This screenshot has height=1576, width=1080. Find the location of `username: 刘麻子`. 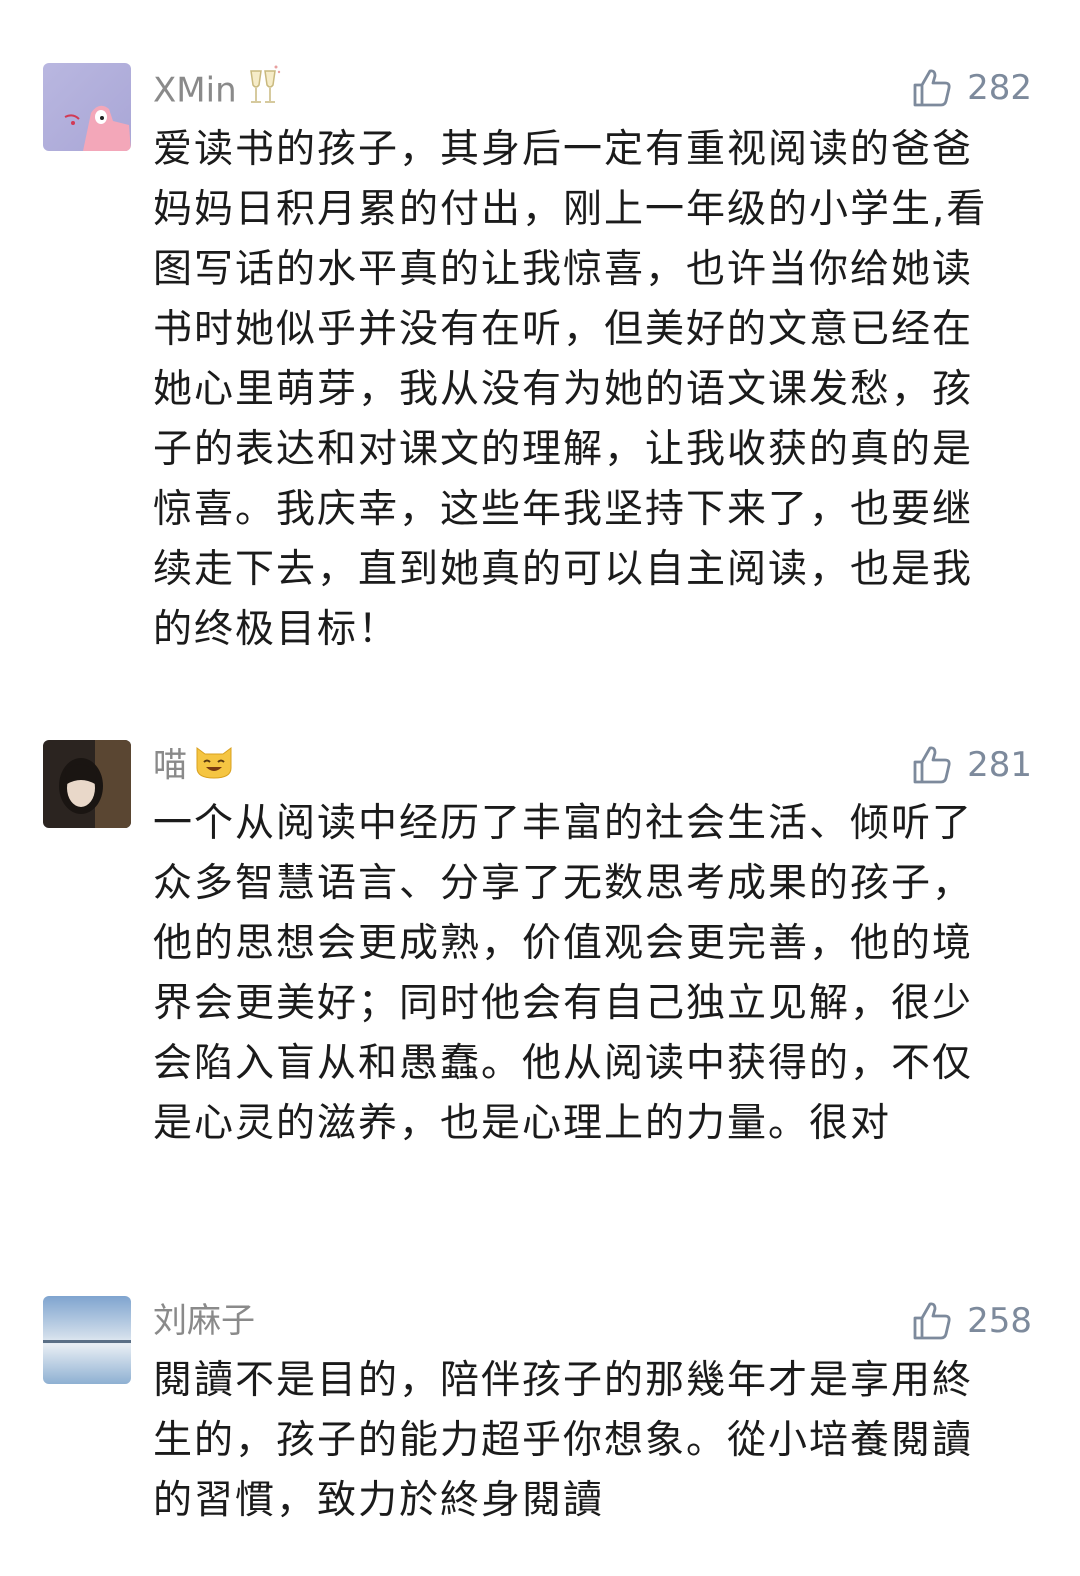

username: 刘麻子 is located at coordinates (204, 1321).